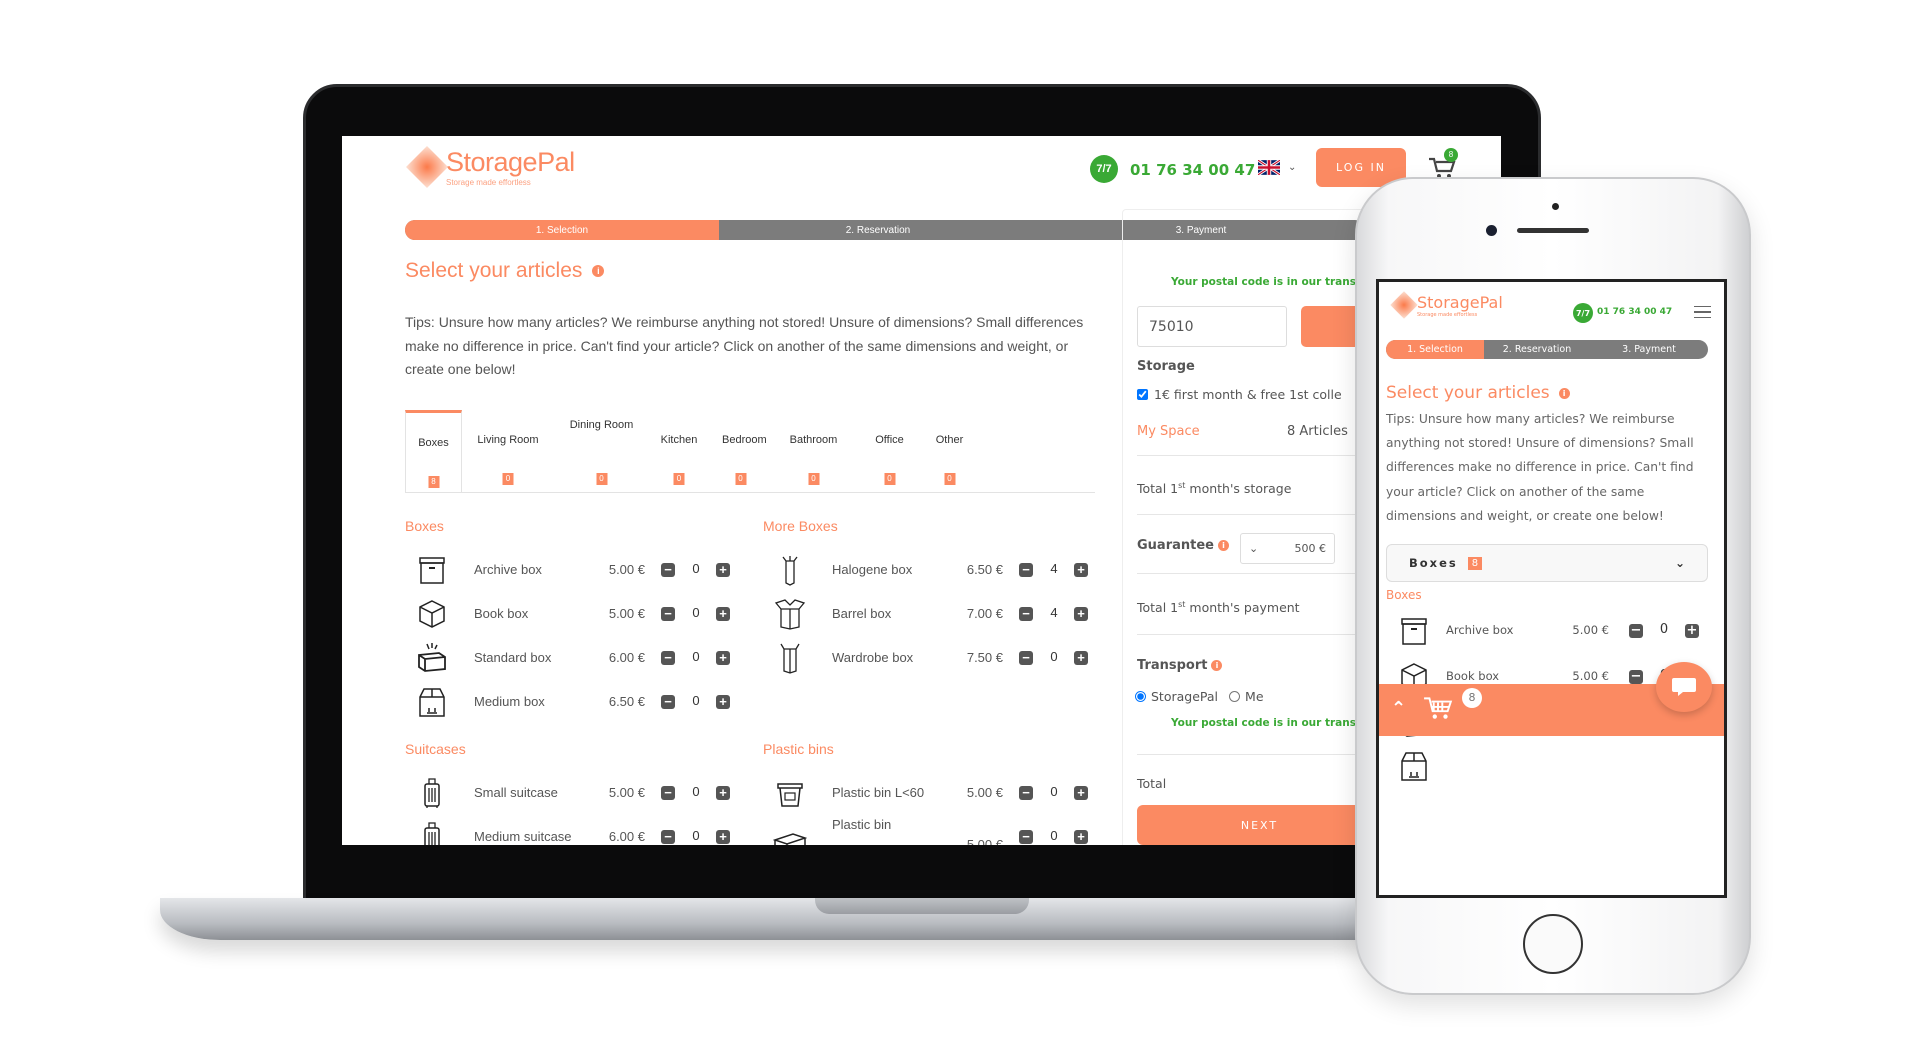 This screenshot has width=1920, height=1064. I want to click on tab-bathroom: Bathroom 0, so click(813, 451).